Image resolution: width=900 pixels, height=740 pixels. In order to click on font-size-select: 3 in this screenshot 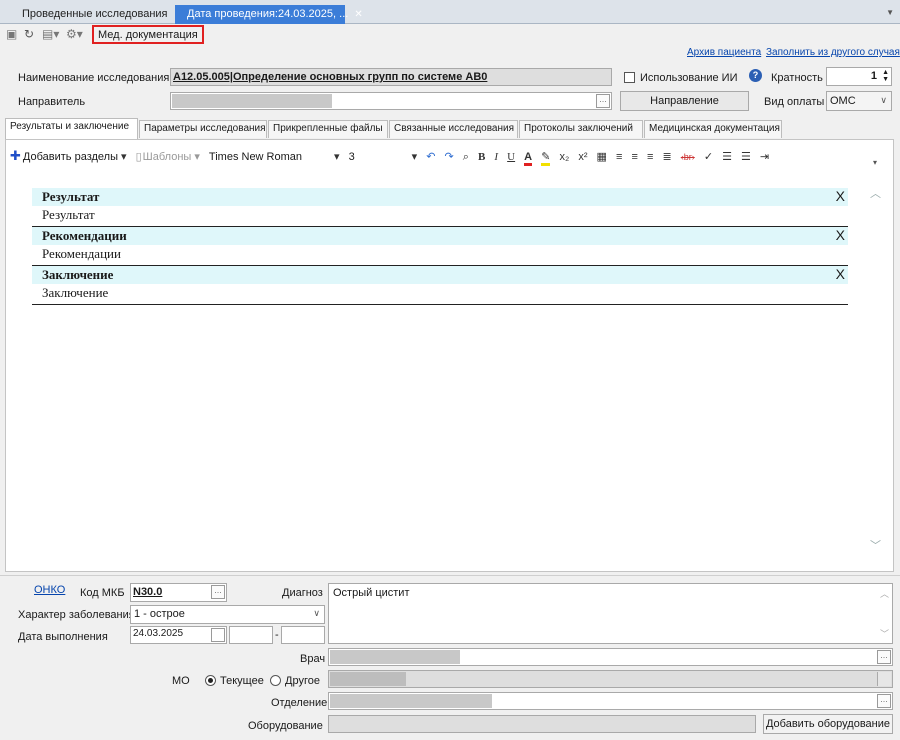, I will do `click(379, 157)`.